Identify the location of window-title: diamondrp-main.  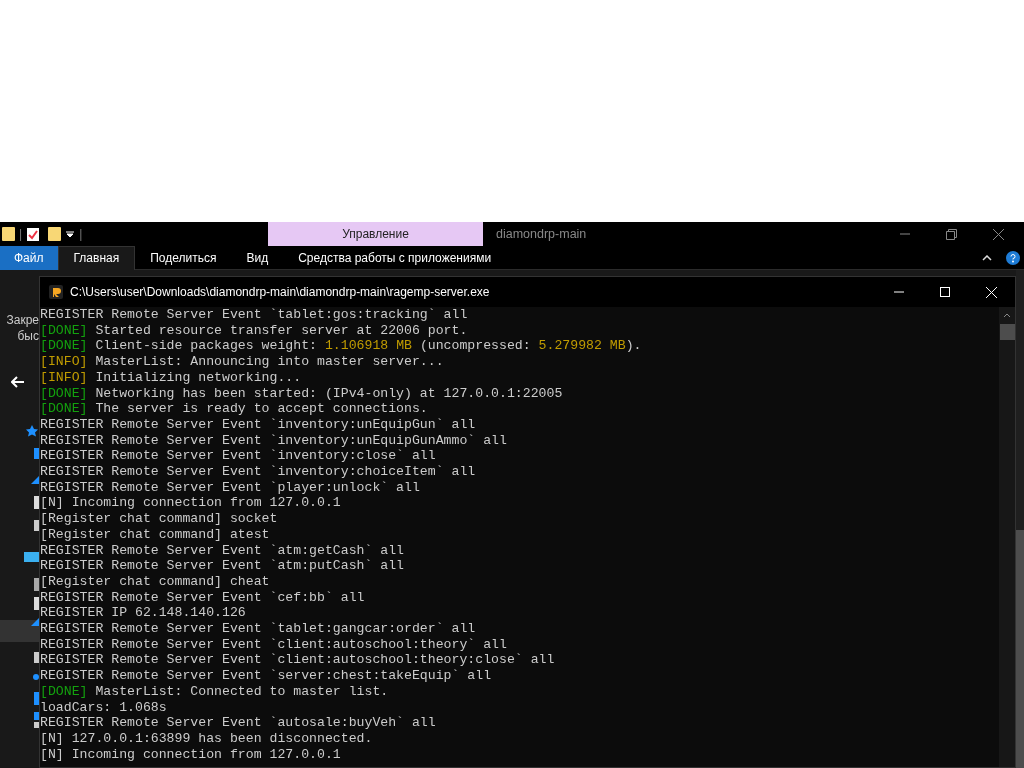
(542, 234).